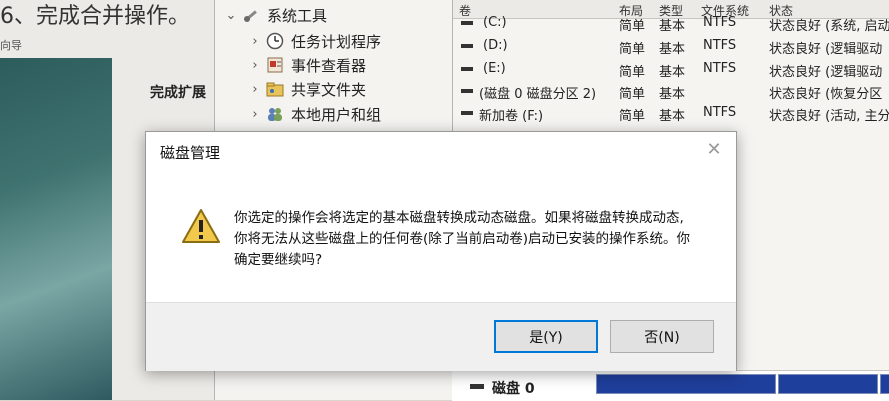  I want to click on disk-label: 磁盘 0, so click(513, 389).